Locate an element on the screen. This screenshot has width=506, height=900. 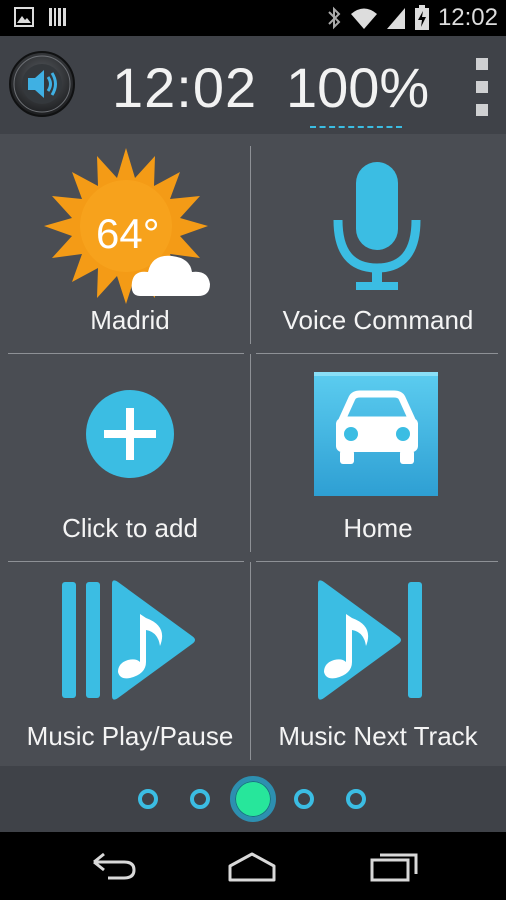
home-icon is located at coordinates (252, 867).